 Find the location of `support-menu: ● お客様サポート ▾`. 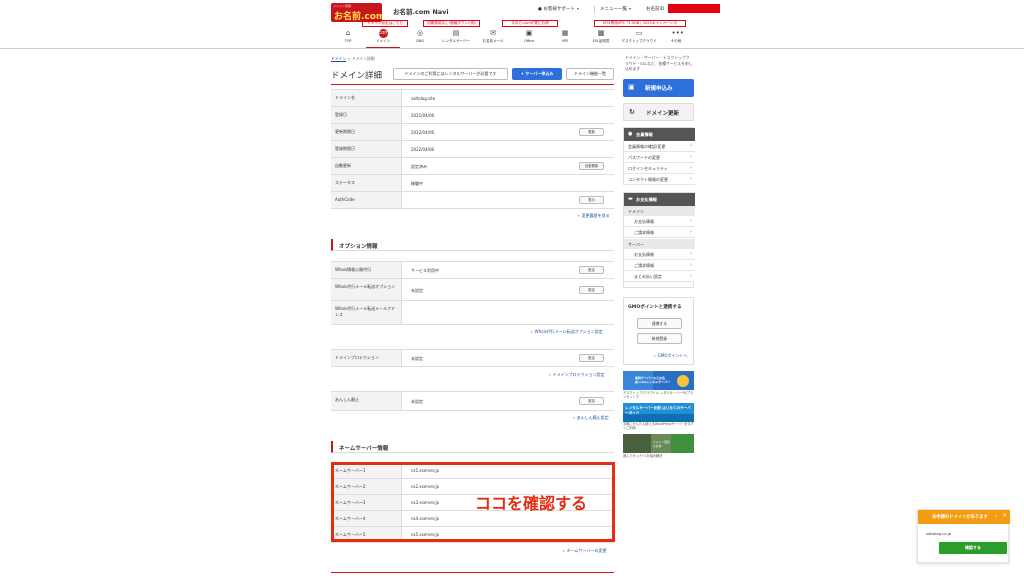

support-menu: ● お客様サポート ▾ is located at coordinates (558, 9).